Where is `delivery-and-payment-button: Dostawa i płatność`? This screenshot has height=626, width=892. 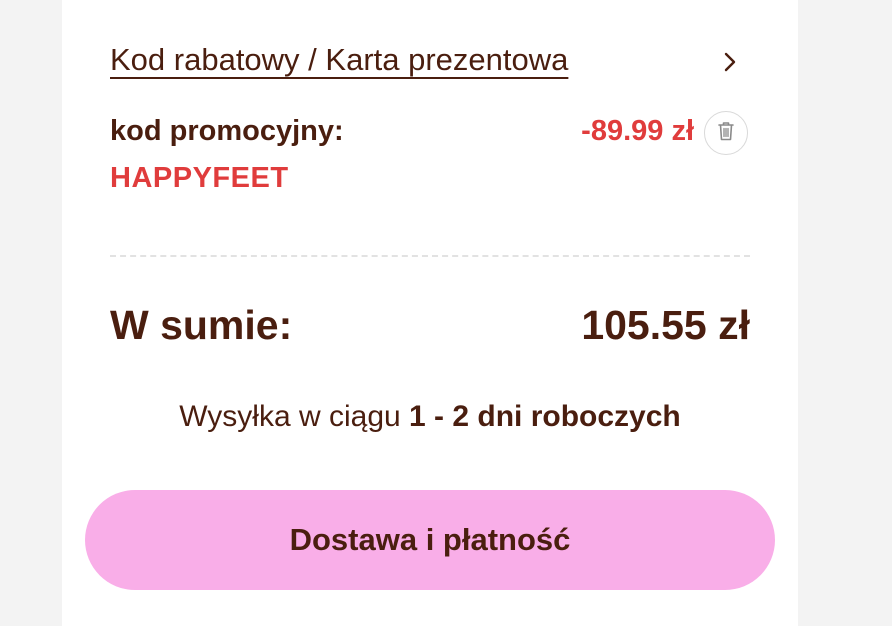 delivery-and-payment-button: Dostawa i płatność is located at coordinates (430, 540).